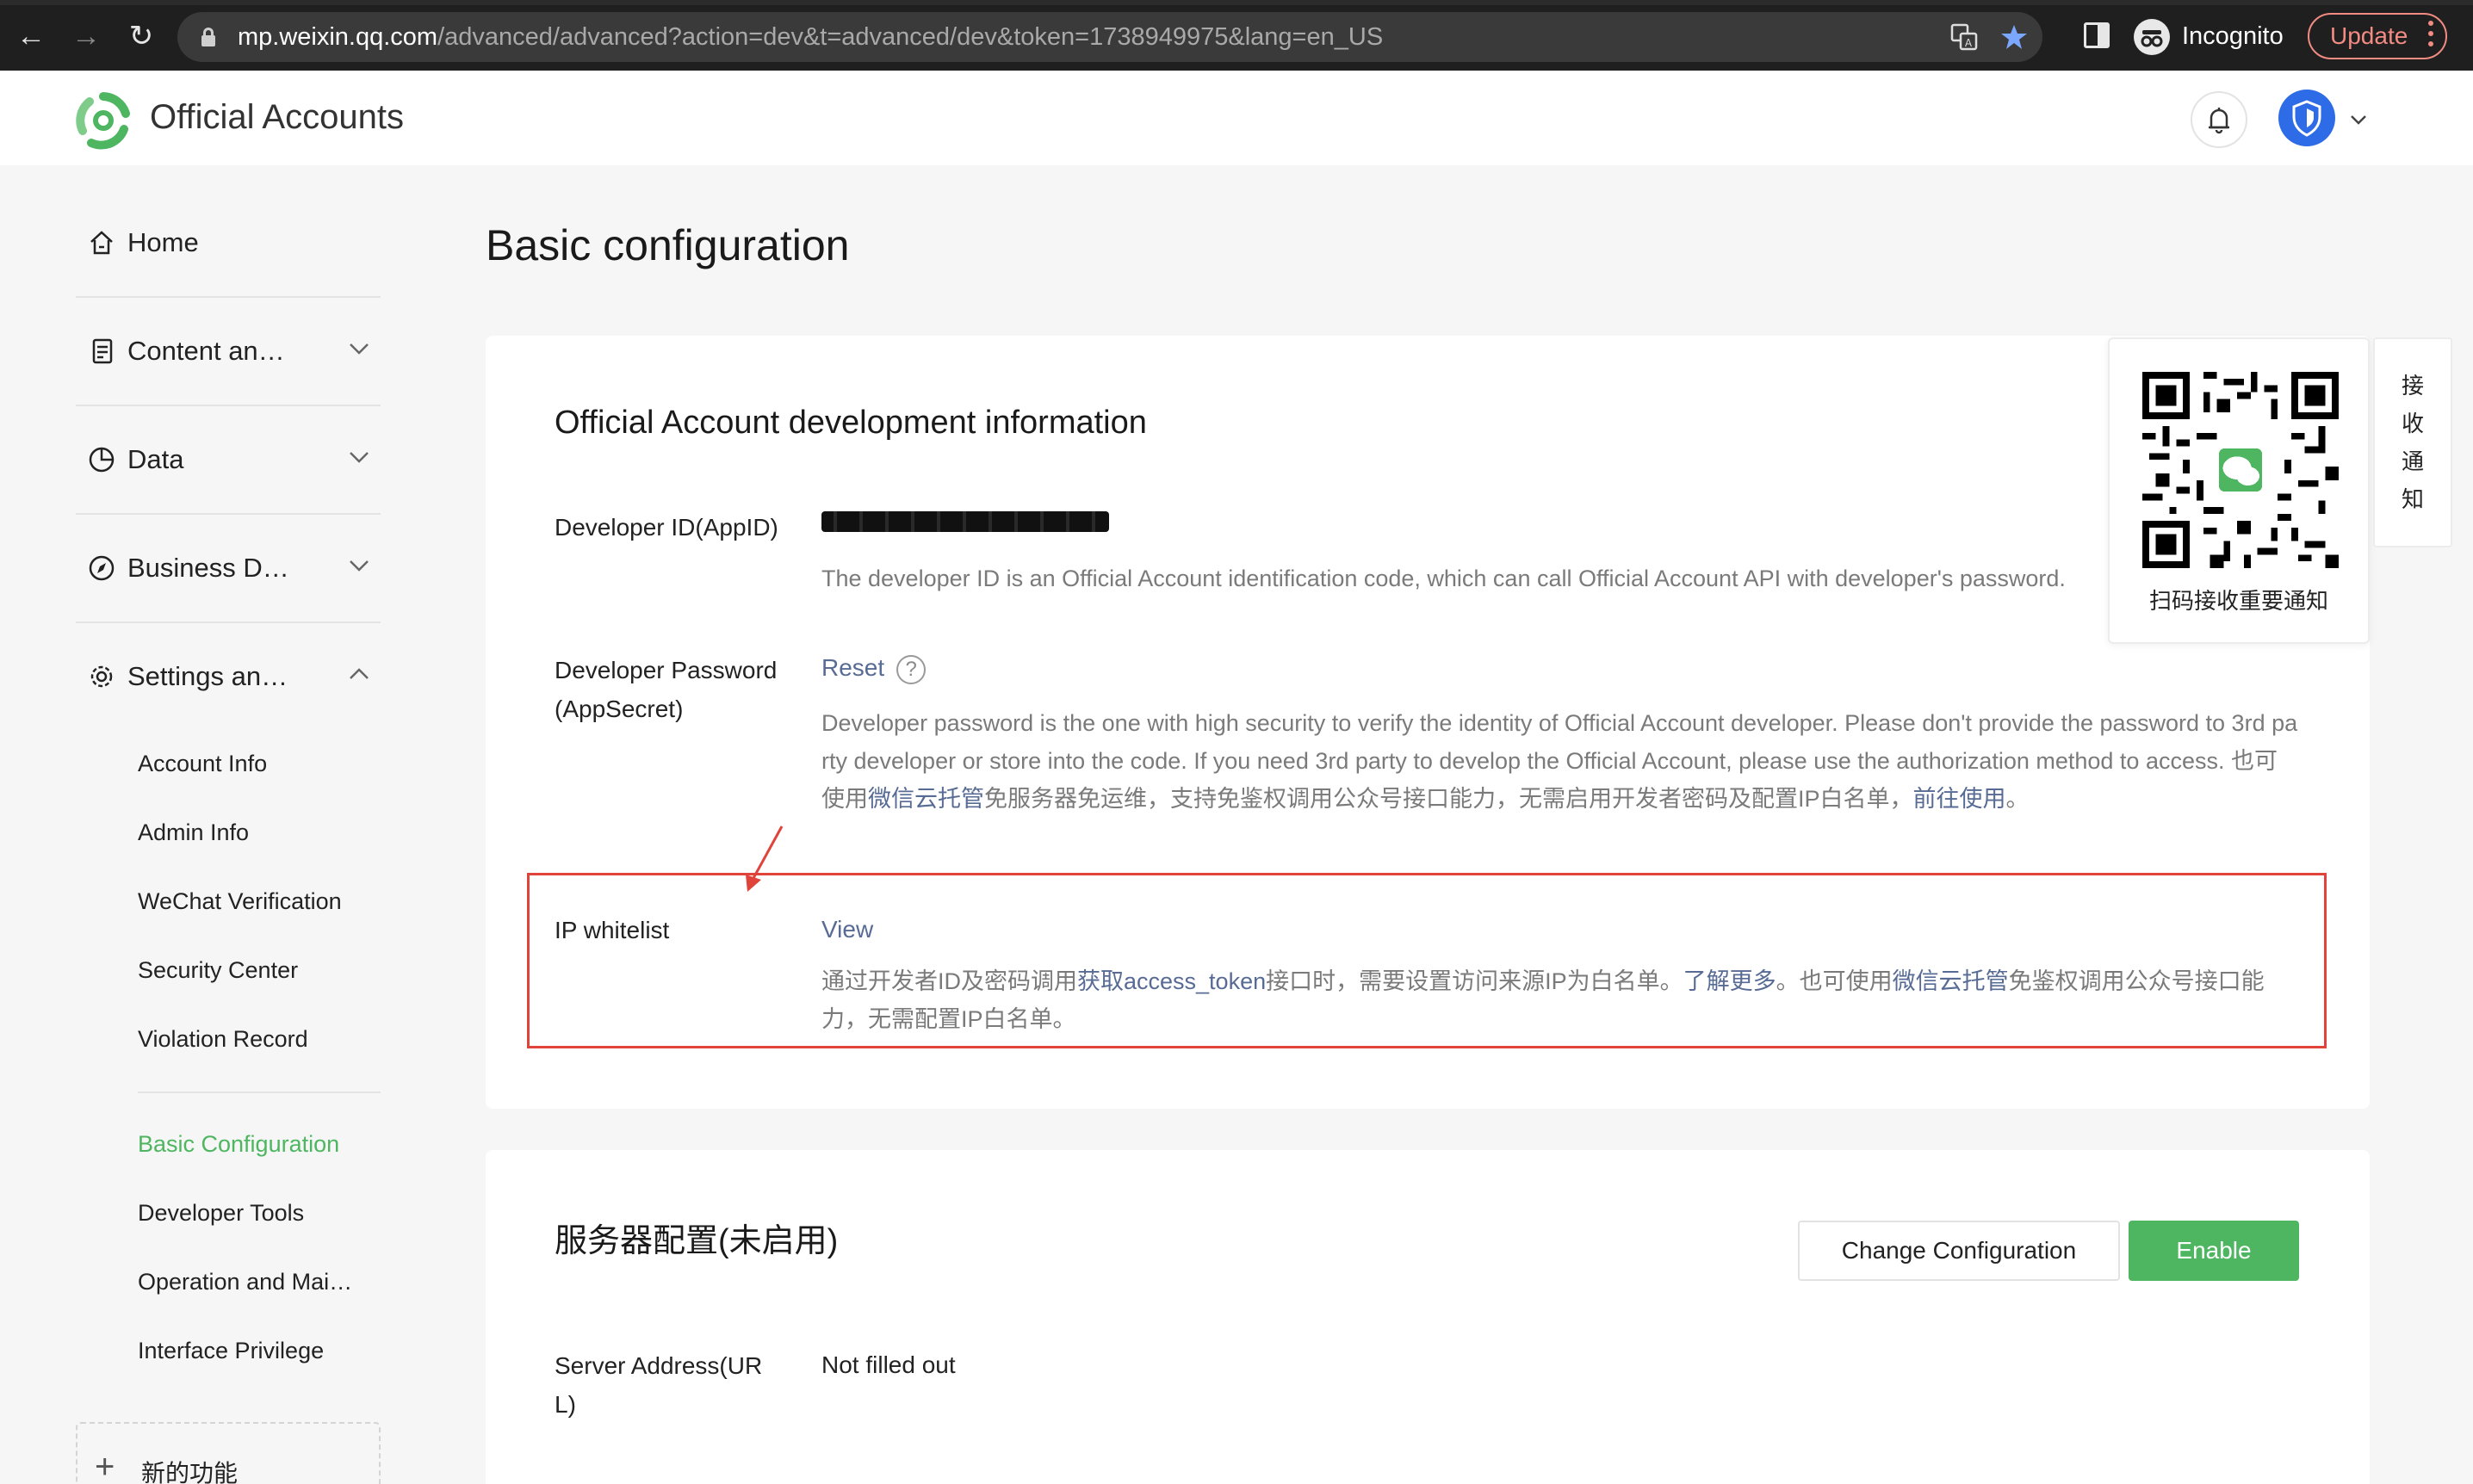  I want to click on sidebar-item-label: Settings and Development, so click(211, 676).